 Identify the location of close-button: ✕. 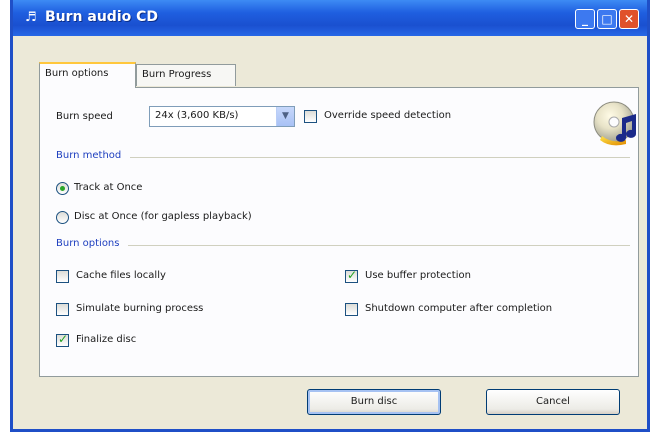
(629, 19).